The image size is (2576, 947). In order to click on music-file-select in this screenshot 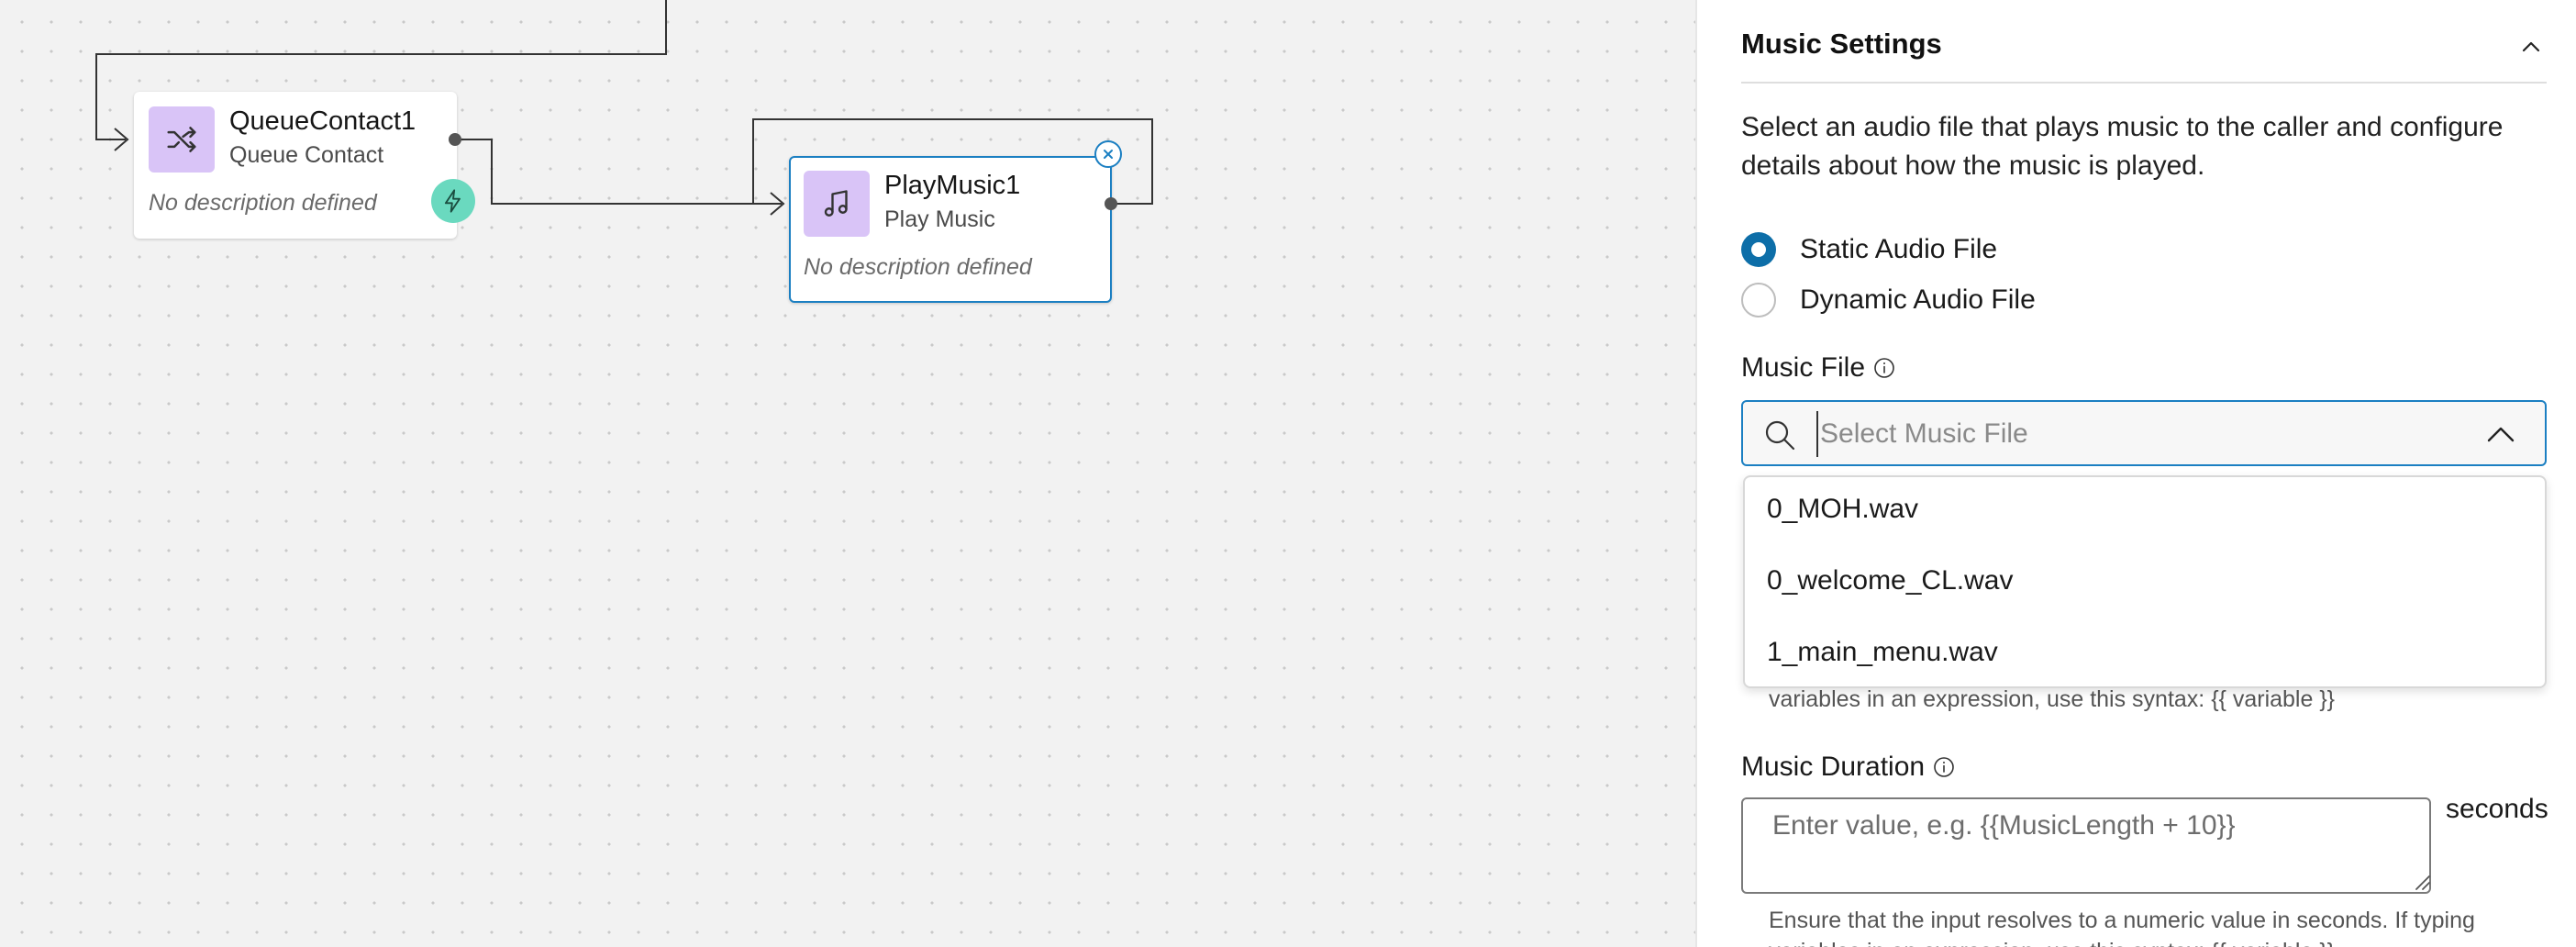, I will do `click(2144, 433)`.